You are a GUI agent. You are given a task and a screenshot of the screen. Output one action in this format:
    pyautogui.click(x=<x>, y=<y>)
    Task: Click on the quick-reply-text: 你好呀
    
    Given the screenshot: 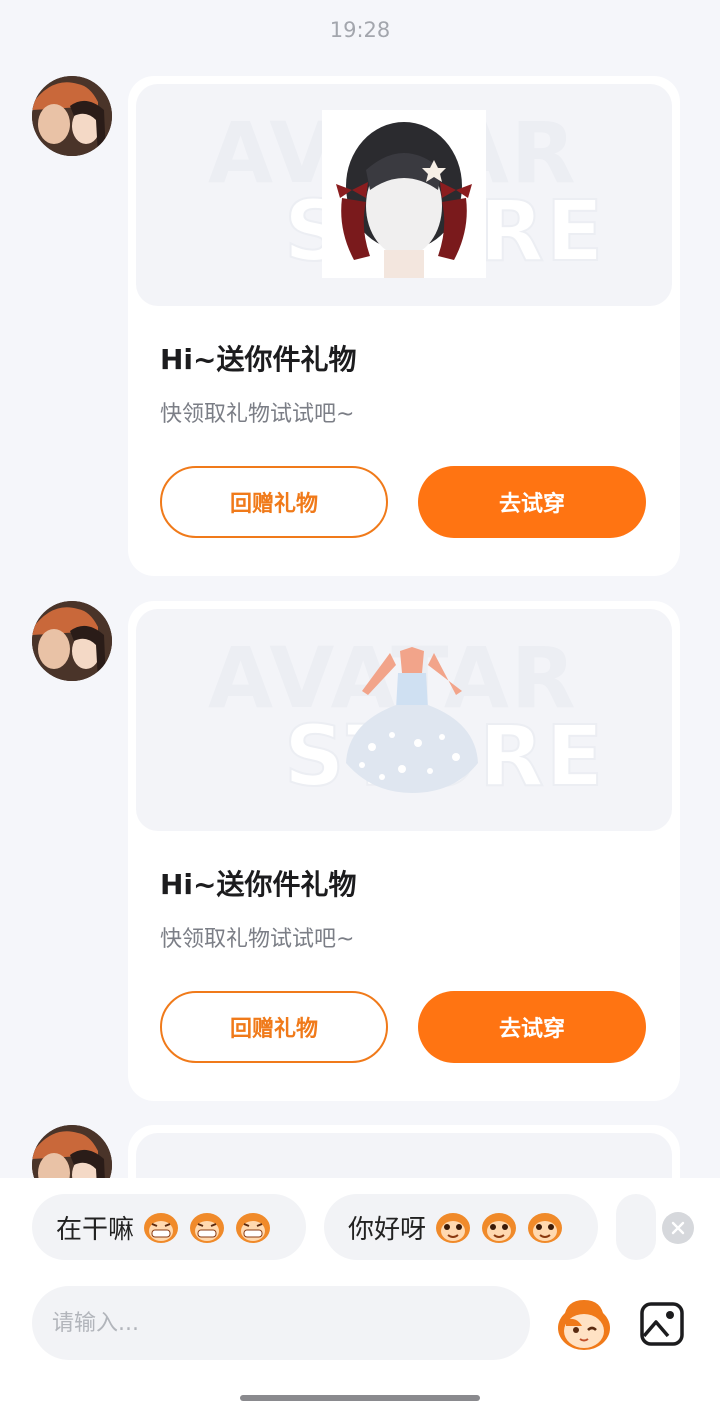 What is the action you would take?
    pyautogui.click(x=387, y=1229)
    